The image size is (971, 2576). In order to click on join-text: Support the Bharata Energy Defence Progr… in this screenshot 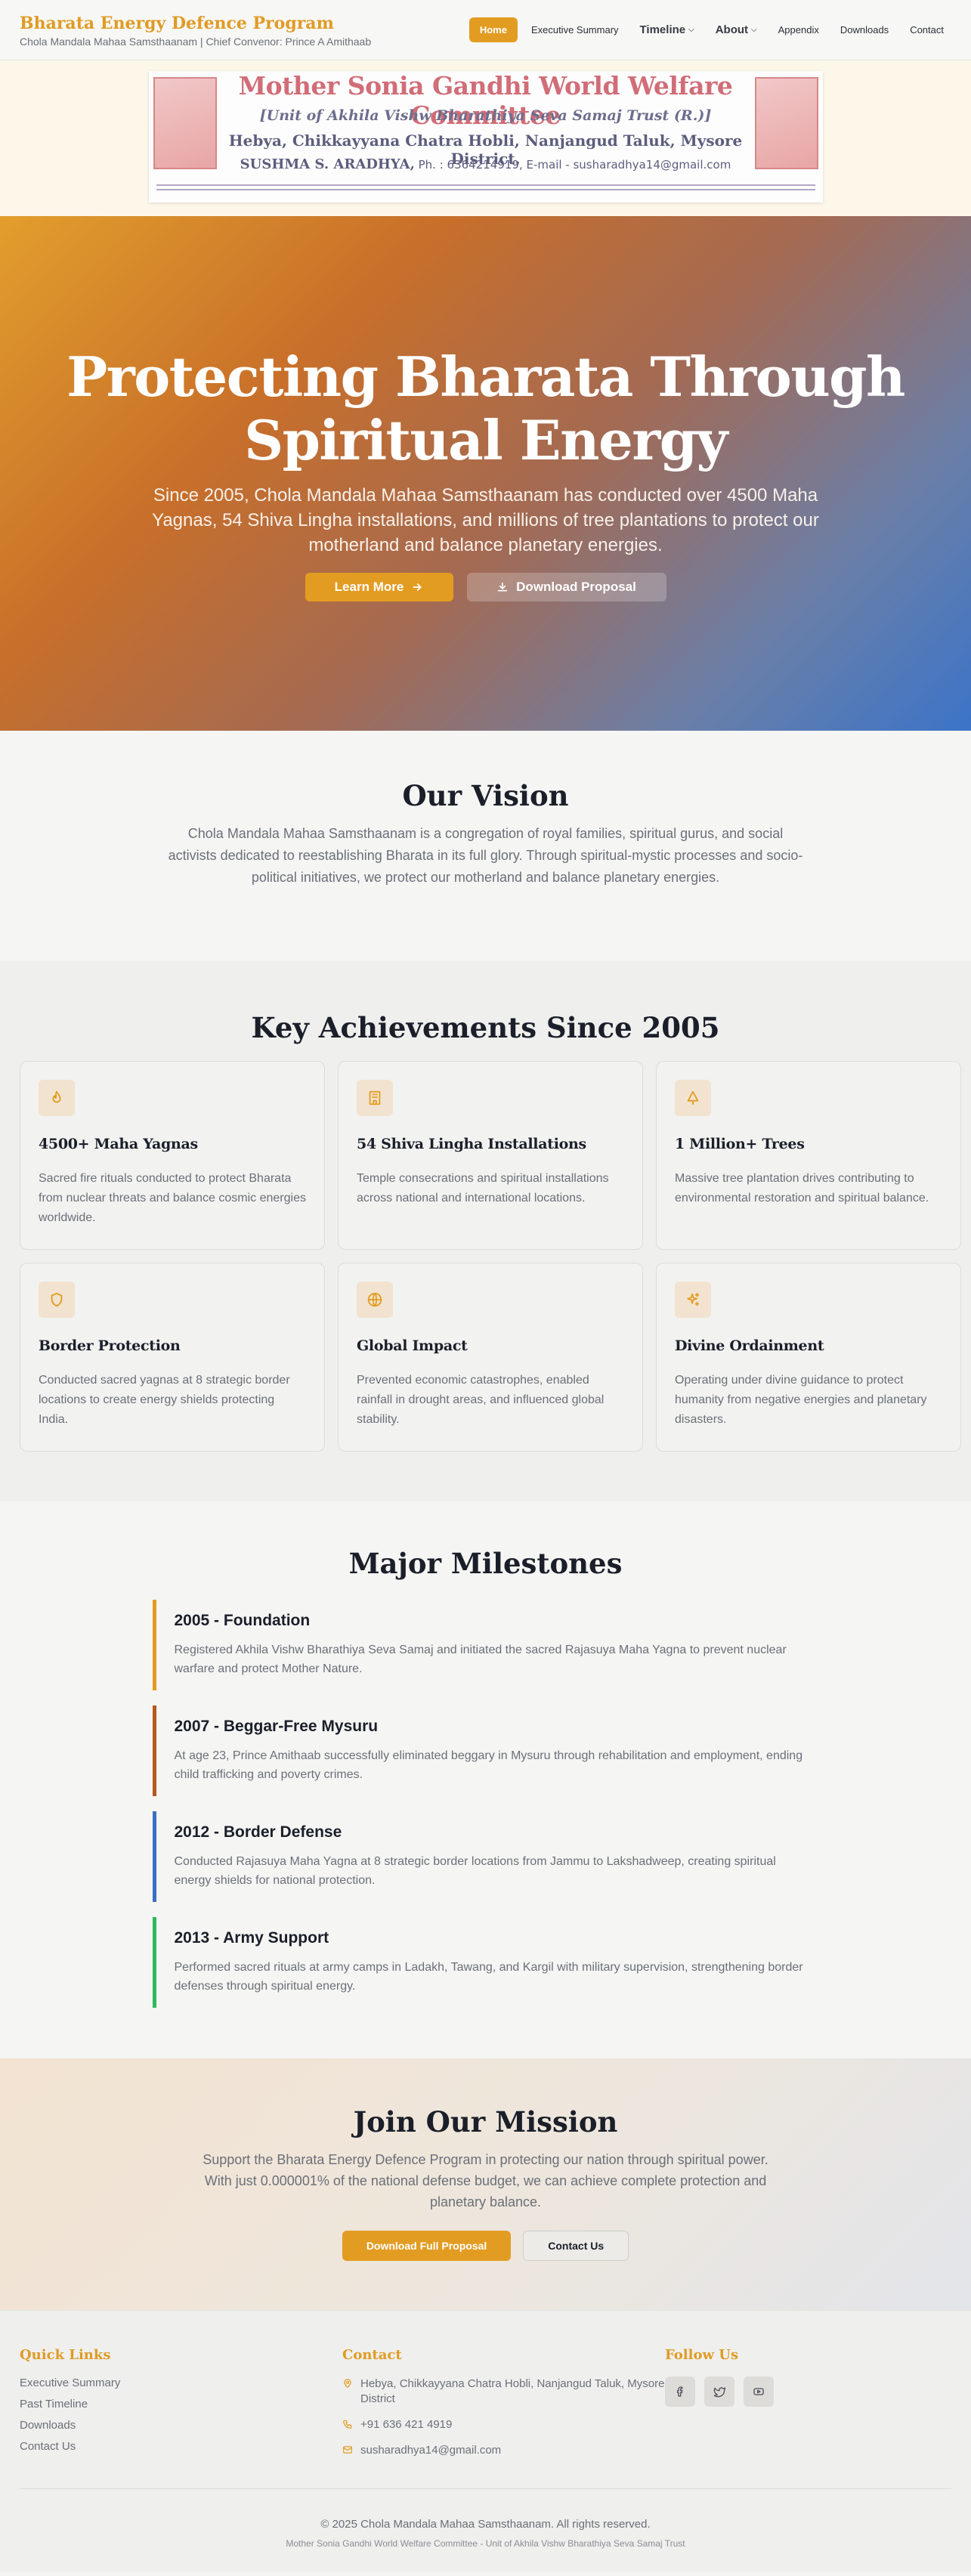, I will do `click(485, 2181)`.